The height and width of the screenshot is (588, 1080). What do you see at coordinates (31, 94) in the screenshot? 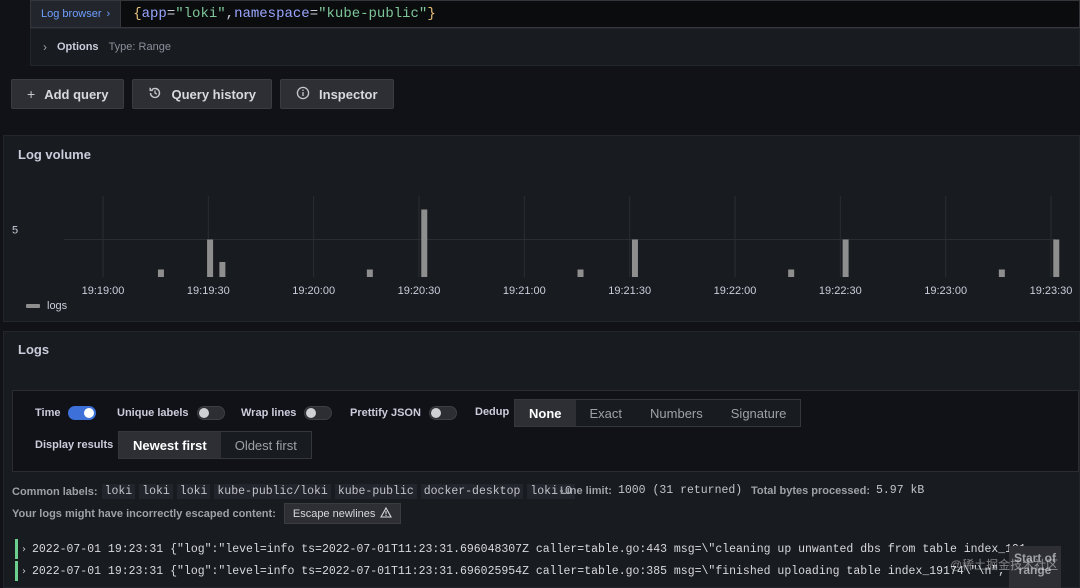
I see `plus-icon: +` at bounding box center [31, 94].